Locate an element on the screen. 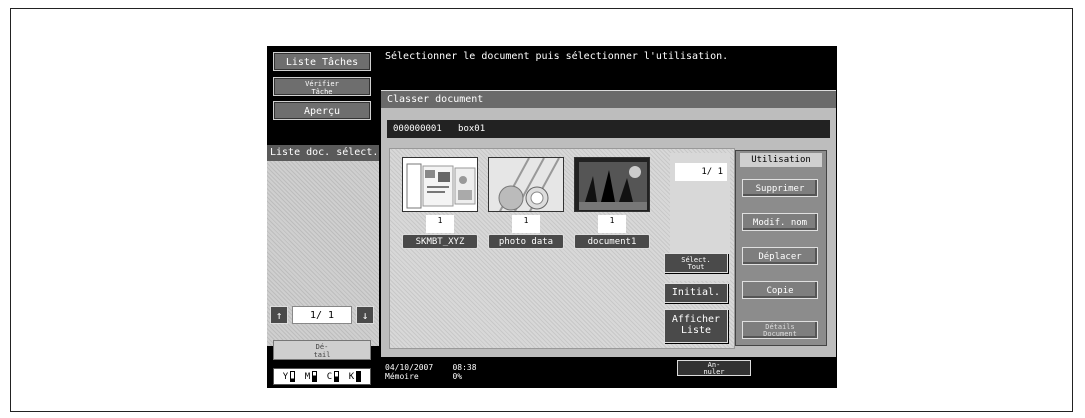 Image resolution: width=1085 pixels, height=418 pixels. status-footer: 04/10/2007 08:38 Mémoire 0% An- nuler is located at coordinates (609, 372).